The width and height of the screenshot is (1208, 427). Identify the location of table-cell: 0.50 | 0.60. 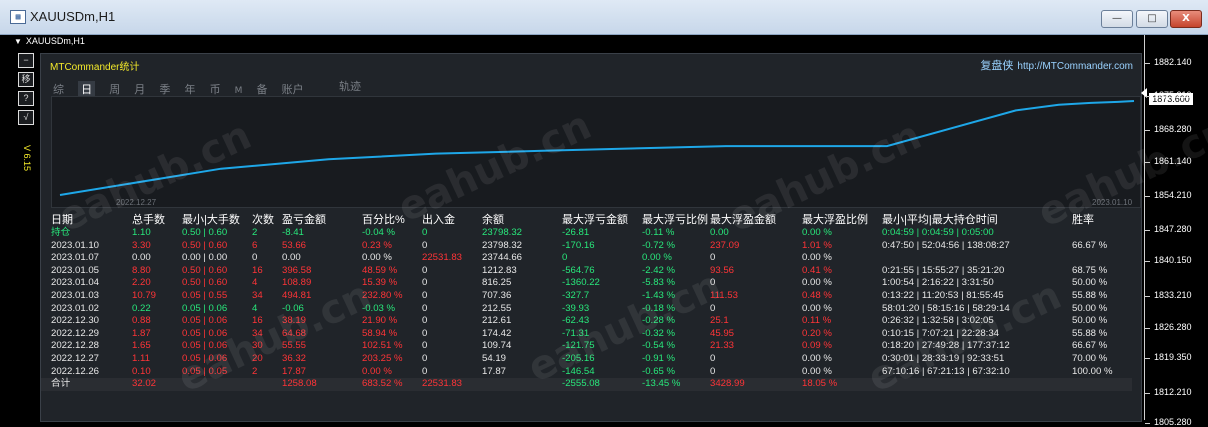
(205, 270).